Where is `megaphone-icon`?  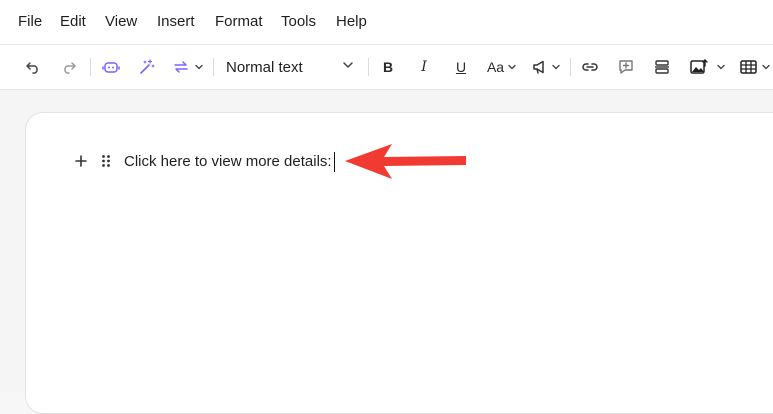 megaphone-icon is located at coordinates (538, 67).